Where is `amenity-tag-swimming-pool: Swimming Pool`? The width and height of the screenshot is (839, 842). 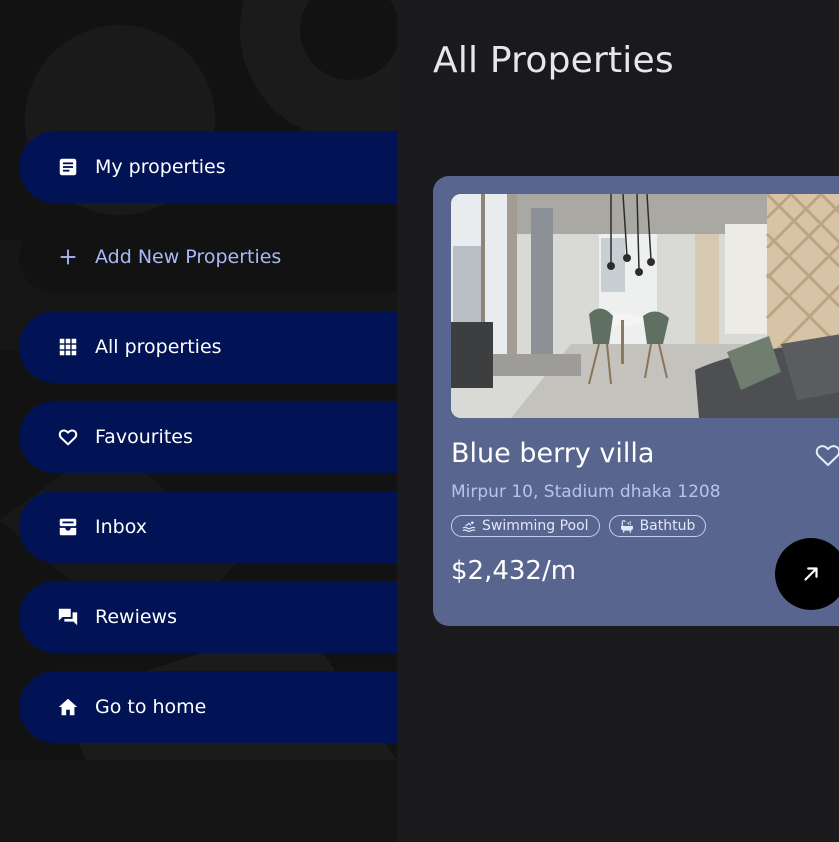 amenity-tag-swimming-pool: Swimming Pool is located at coordinates (525, 526).